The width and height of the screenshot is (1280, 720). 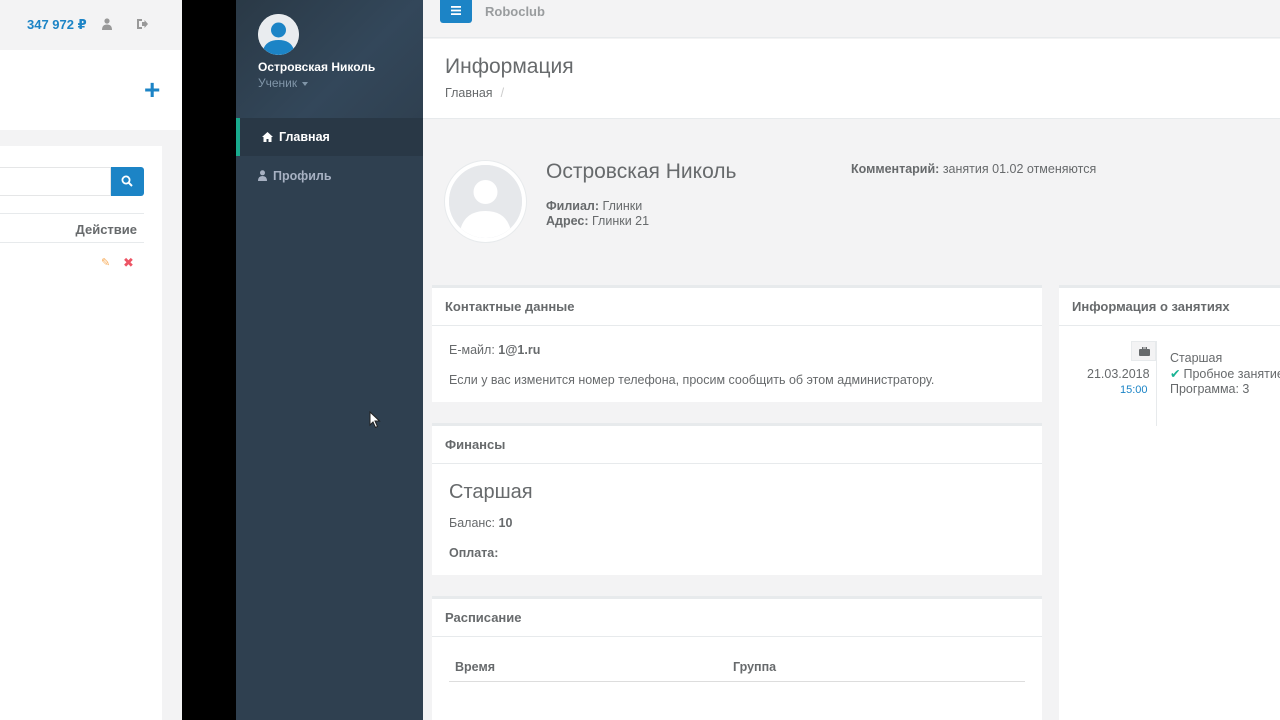 What do you see at coordinates (329, 360) in the screenshot?
I see `sidebar: Островская Николь Ученик Главная Профиль` at bounding box center [329, 360].